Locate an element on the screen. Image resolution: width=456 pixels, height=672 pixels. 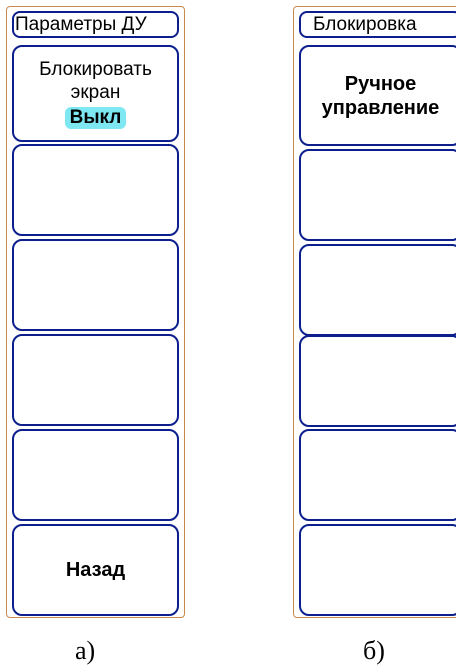
lock-screen-button: Блокировать экран Выкл is located at coordinates (95, 93).